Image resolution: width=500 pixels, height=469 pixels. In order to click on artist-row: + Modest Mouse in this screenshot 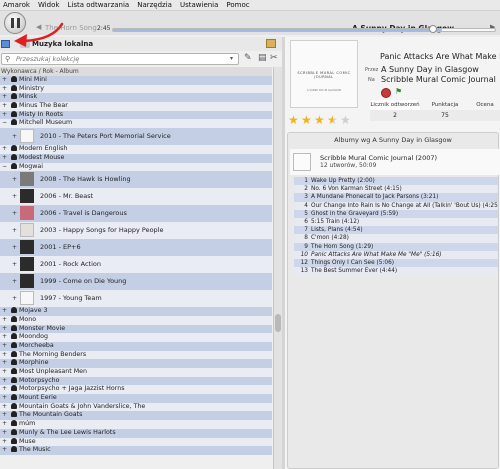, I will do `click(136, 158)`.